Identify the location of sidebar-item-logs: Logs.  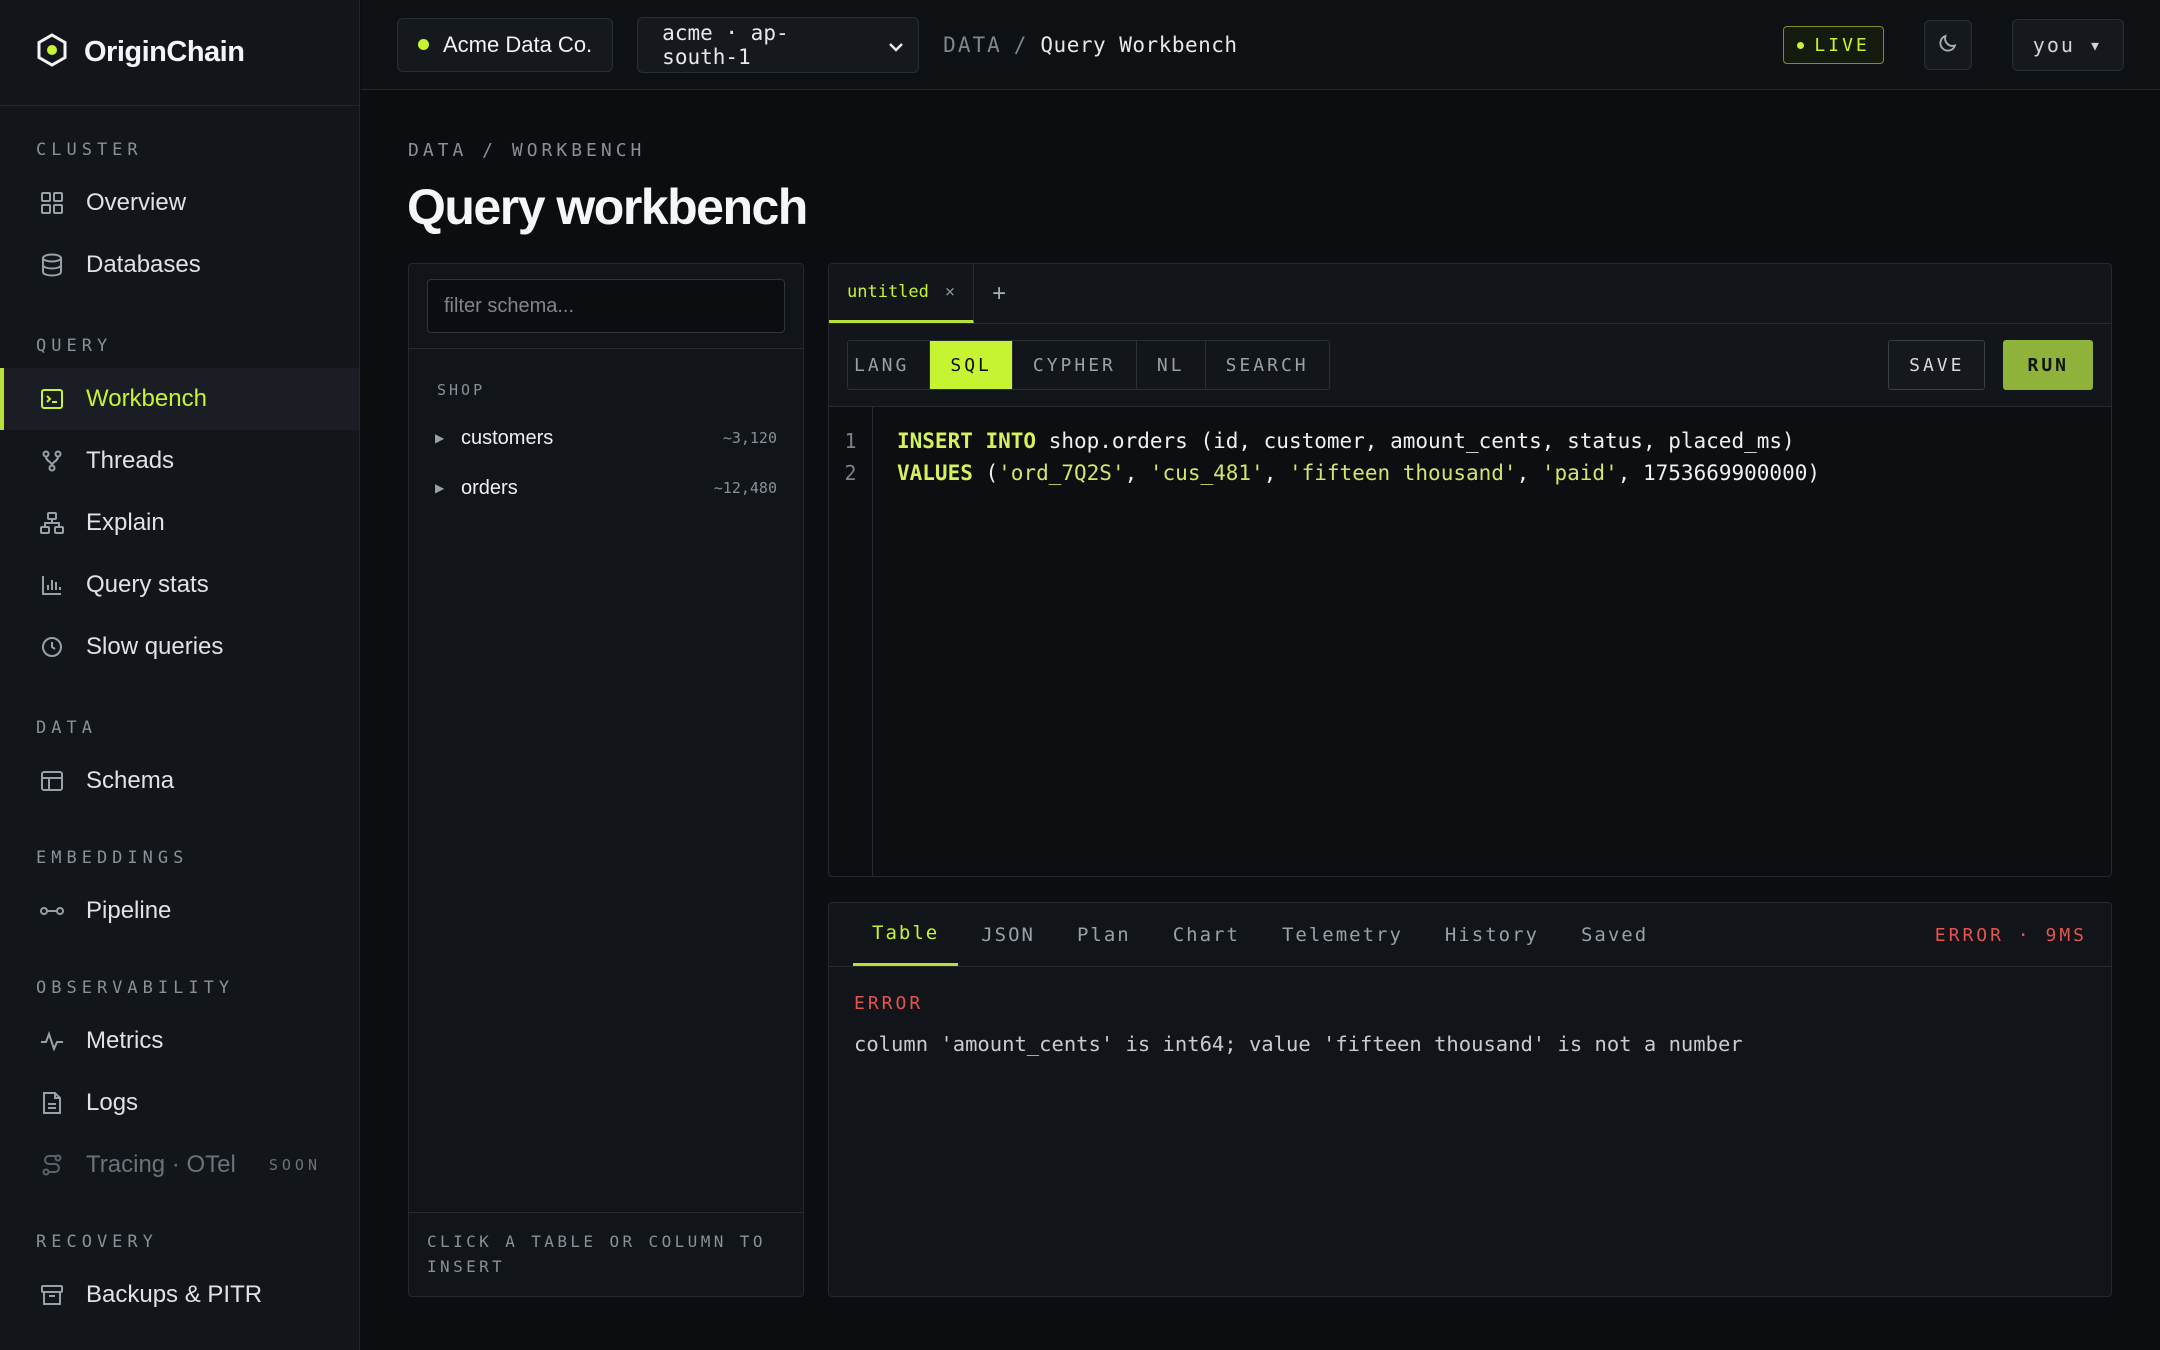
(179, 1103).